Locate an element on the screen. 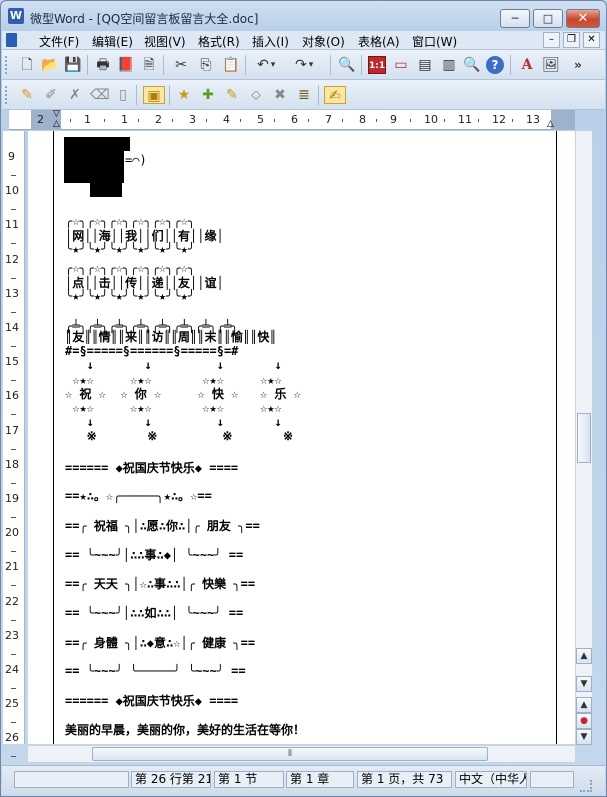 This screenshot has width=607, height=797. tag-plus-icon: ✚ is located at coordinates (208, 95).